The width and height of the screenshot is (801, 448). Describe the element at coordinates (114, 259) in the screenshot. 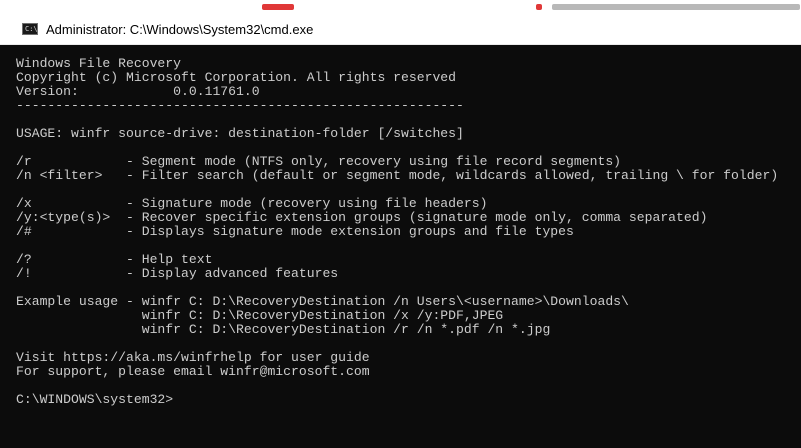

I see `console-line: /? - Help text` at that location.